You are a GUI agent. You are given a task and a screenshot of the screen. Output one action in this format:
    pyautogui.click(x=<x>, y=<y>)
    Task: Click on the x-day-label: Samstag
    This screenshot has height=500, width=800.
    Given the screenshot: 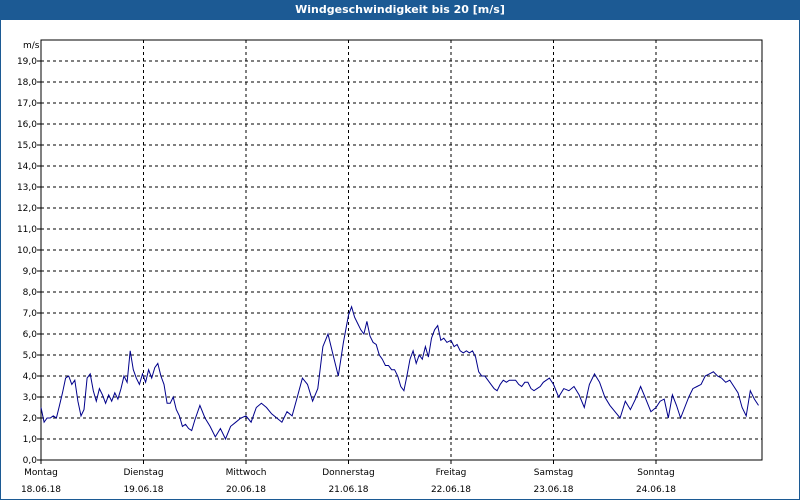 What is the action you would take?
    pyautogui.click(x=553, y=473)
    